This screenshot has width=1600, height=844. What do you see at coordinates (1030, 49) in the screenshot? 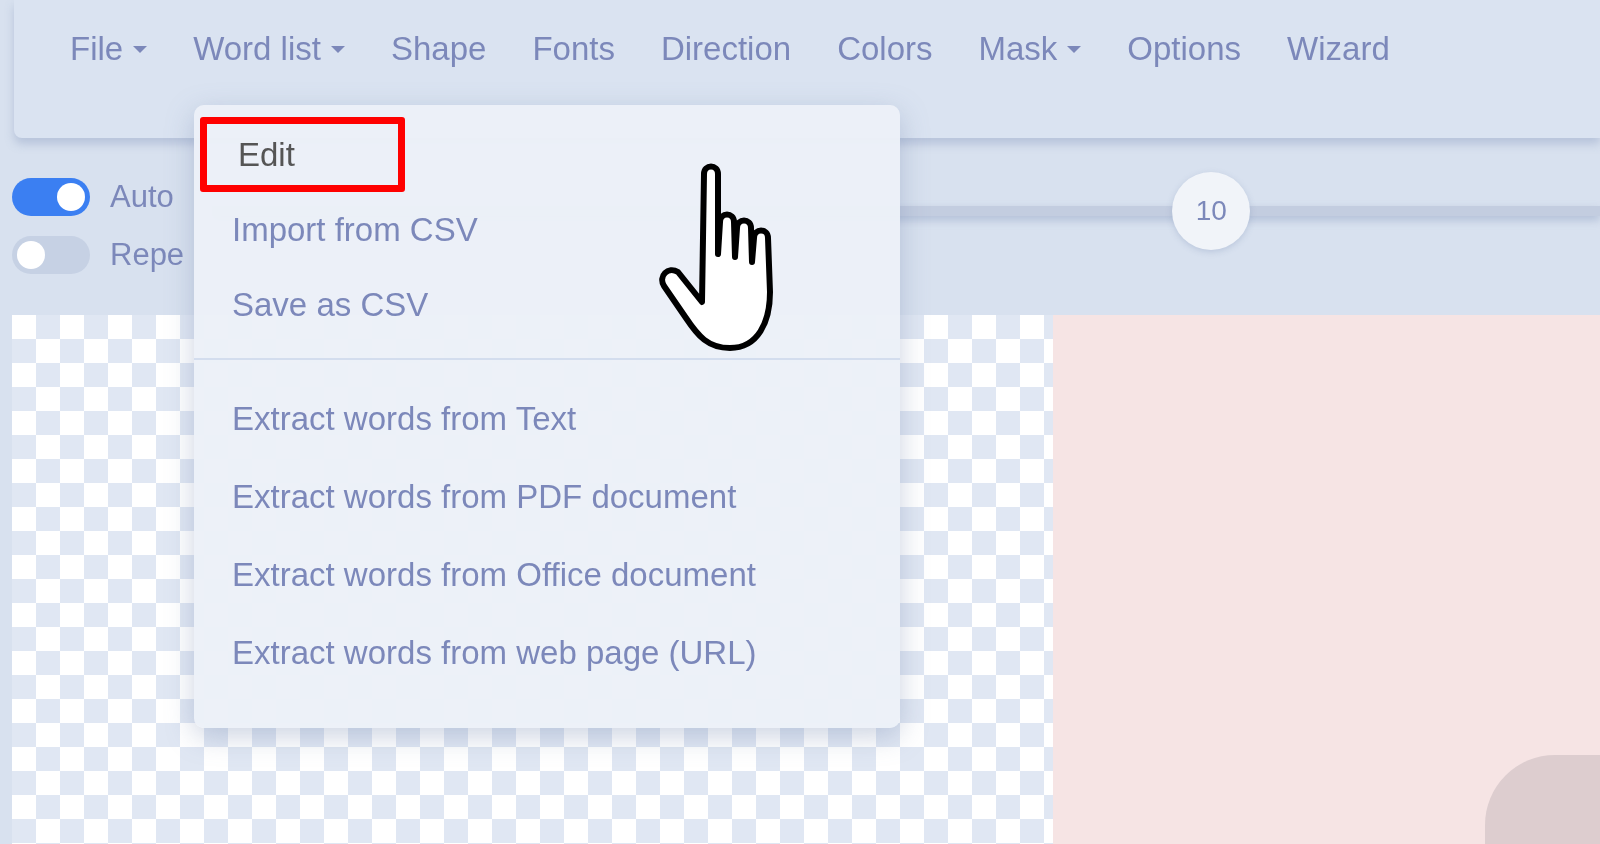
I see `menu-item: Mask` at bounding box center [1030, 49].